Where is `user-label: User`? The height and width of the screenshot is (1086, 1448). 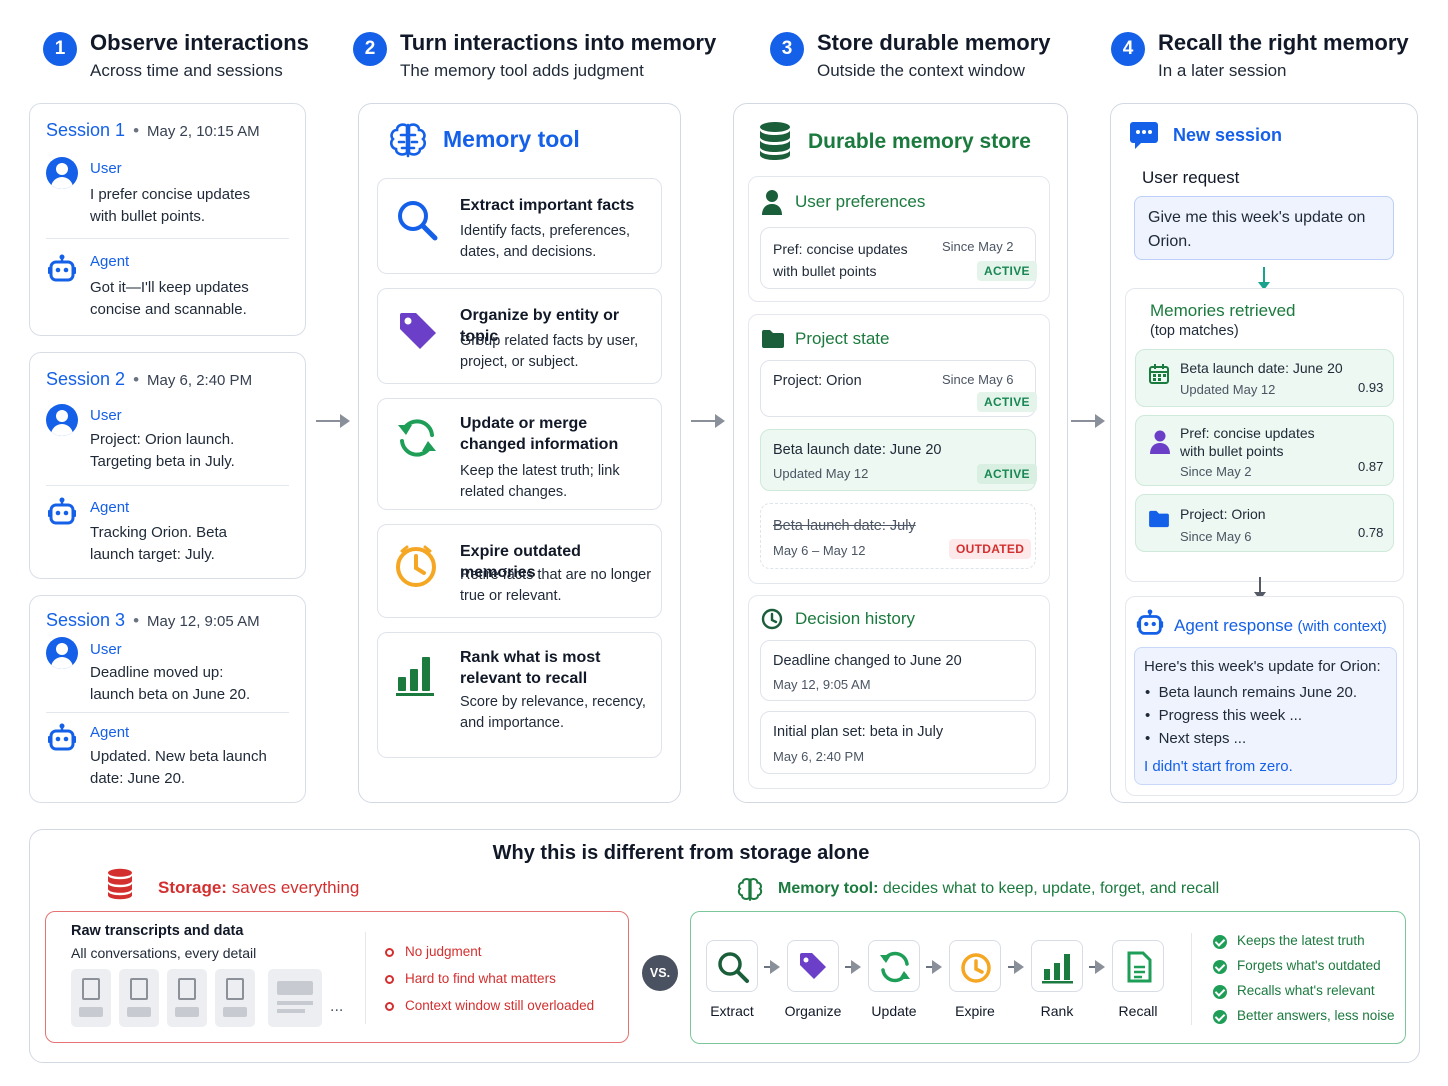
user-label: User is located at coordinates (106, 168).